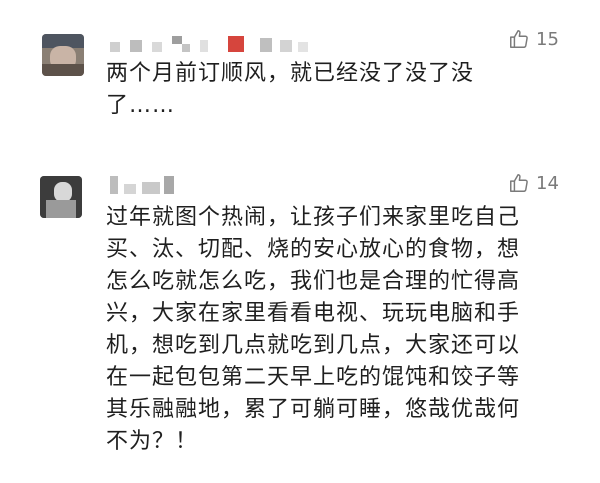 The width and height of the screenshot is (600, 483). I want to click on like-button: 14, so click(533, 183).